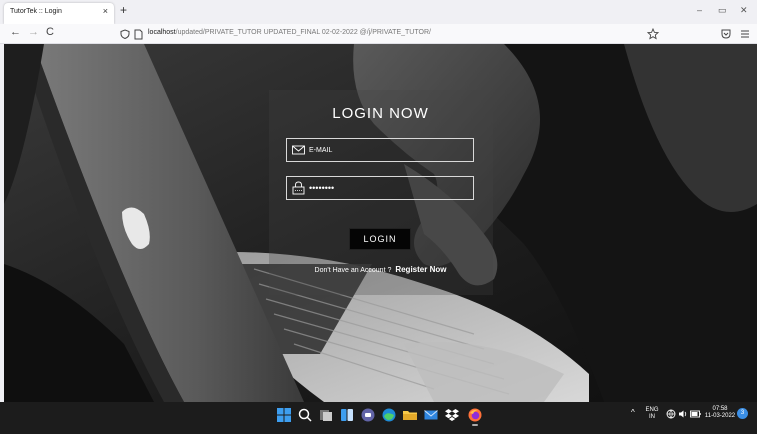 Image resolution: width=757 pixels, height=434 pixels. I want to click on url-host: localhost, so click(162, 32).